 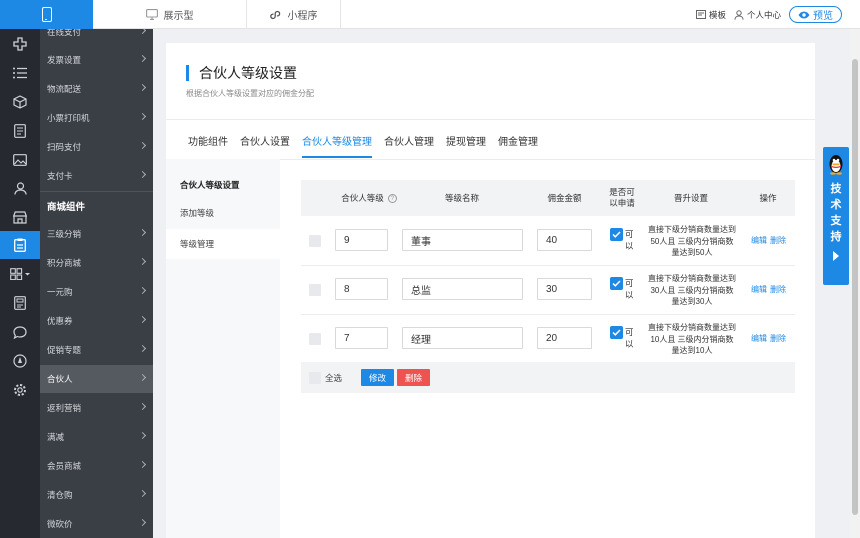 I want to click on tab-partner-management: 合伙人管理, so click(x=409, y=145).